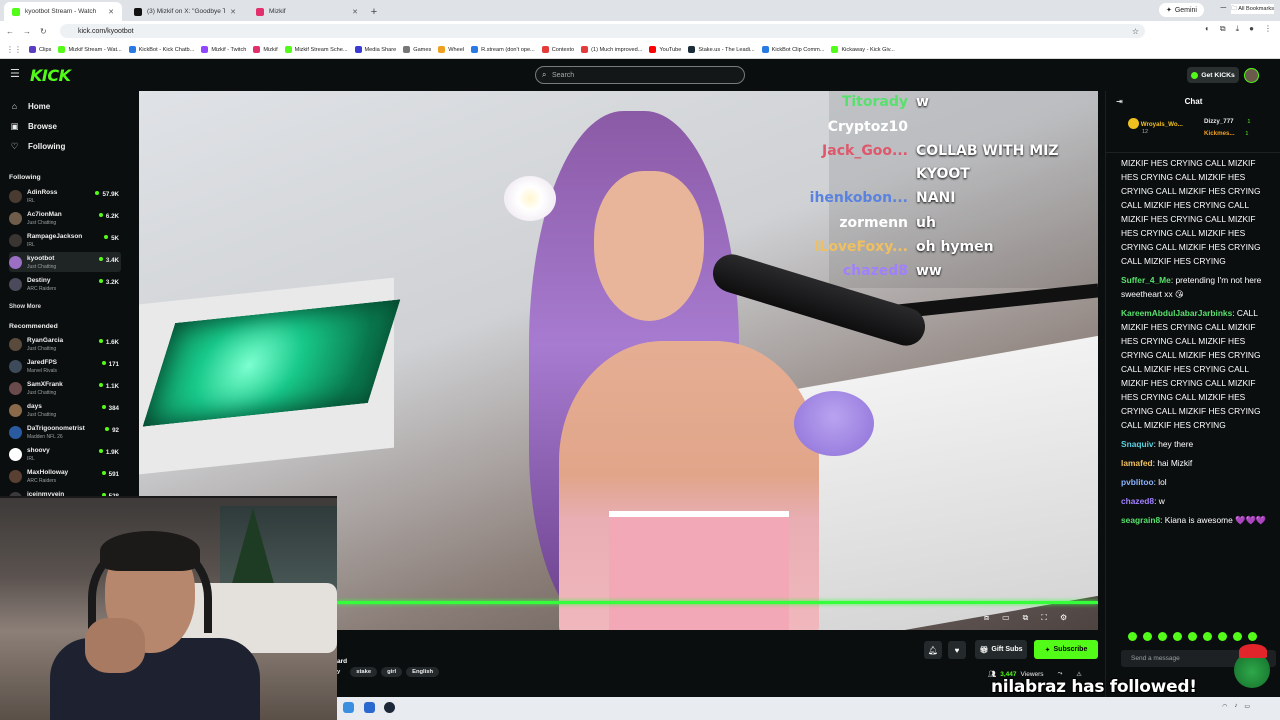  I want to click on sidebar-channel-adinross: AdinRoss IRL 57.9K, so click(65, 196).